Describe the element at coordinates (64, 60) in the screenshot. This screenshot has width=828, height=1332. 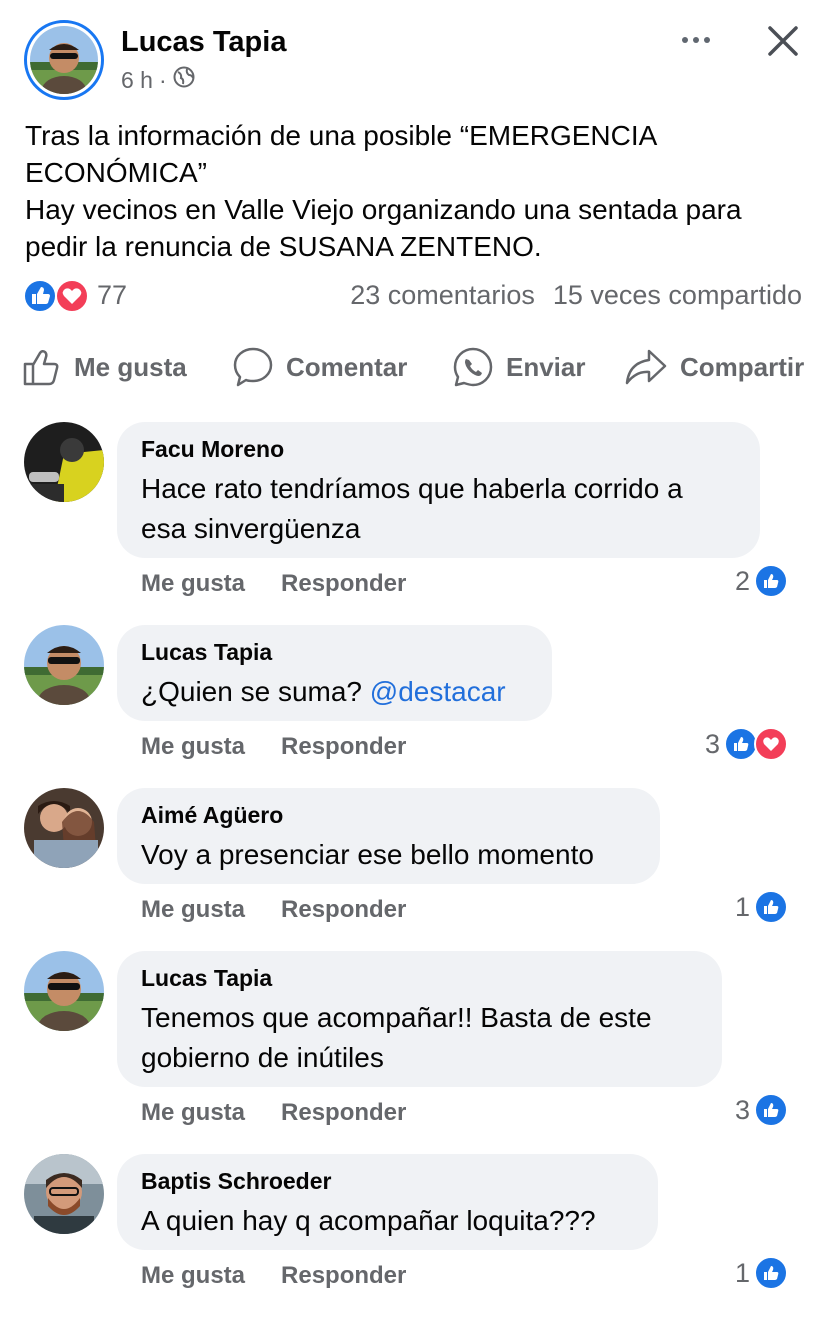
I see `author-avatar` at that location.